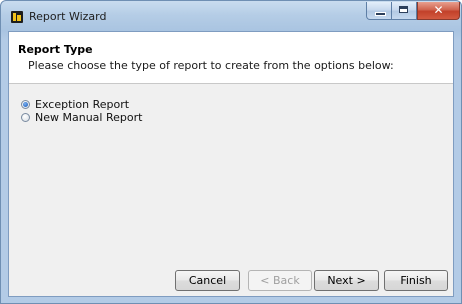 This screenshot has height=304, width=462. Describe the element at coordinates (17, 17) in the screenshot. I see `app-icon` at that location.